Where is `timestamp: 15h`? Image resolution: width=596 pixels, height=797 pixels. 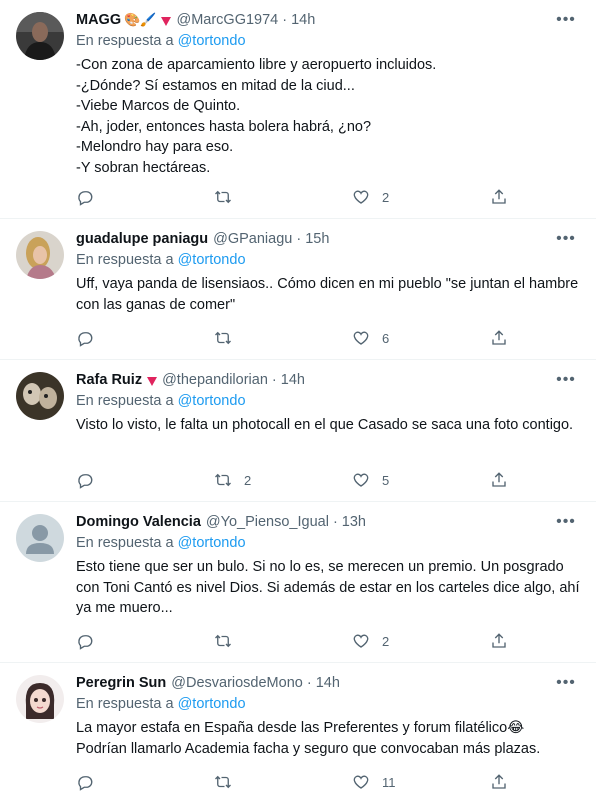 timestamp: 15h is located at coordinates (317, 239).